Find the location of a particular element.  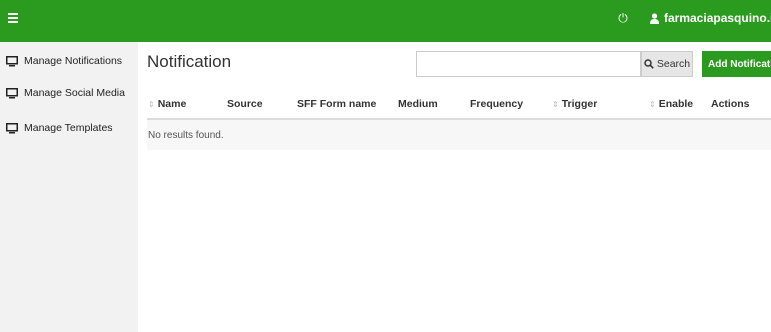

sidebar-item-manage-templates: Manage Templates is located at coordinates (59, 128).